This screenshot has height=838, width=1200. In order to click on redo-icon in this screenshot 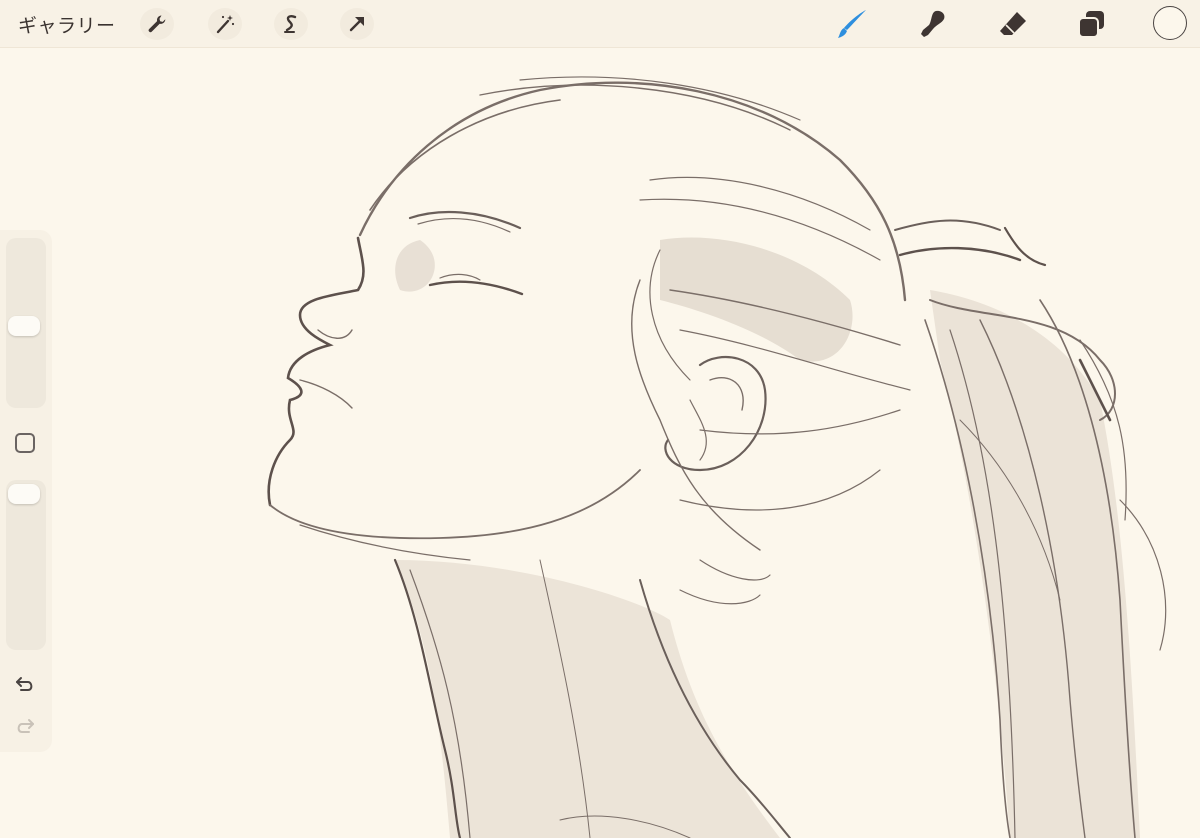, I will do `click(25, 726)`.